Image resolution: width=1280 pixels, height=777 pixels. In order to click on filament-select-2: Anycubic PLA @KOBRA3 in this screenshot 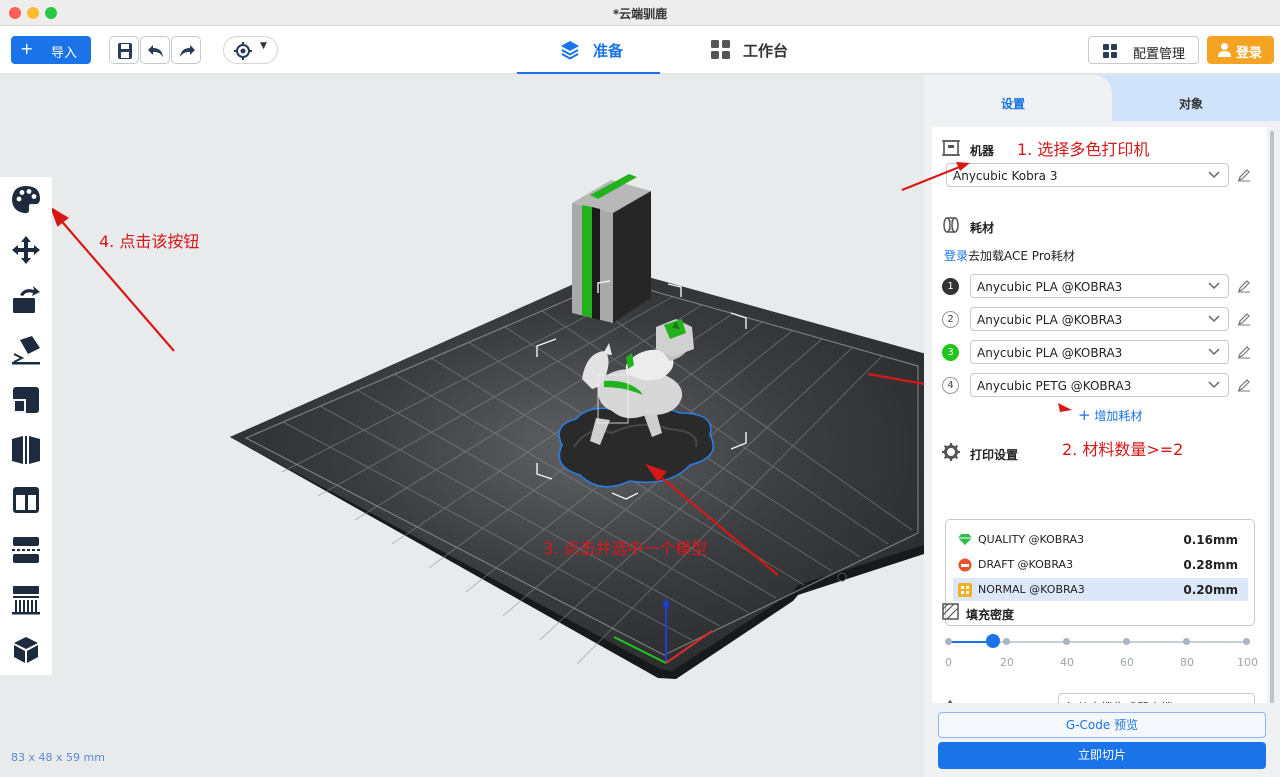, I will do `click(1099, 319)`.